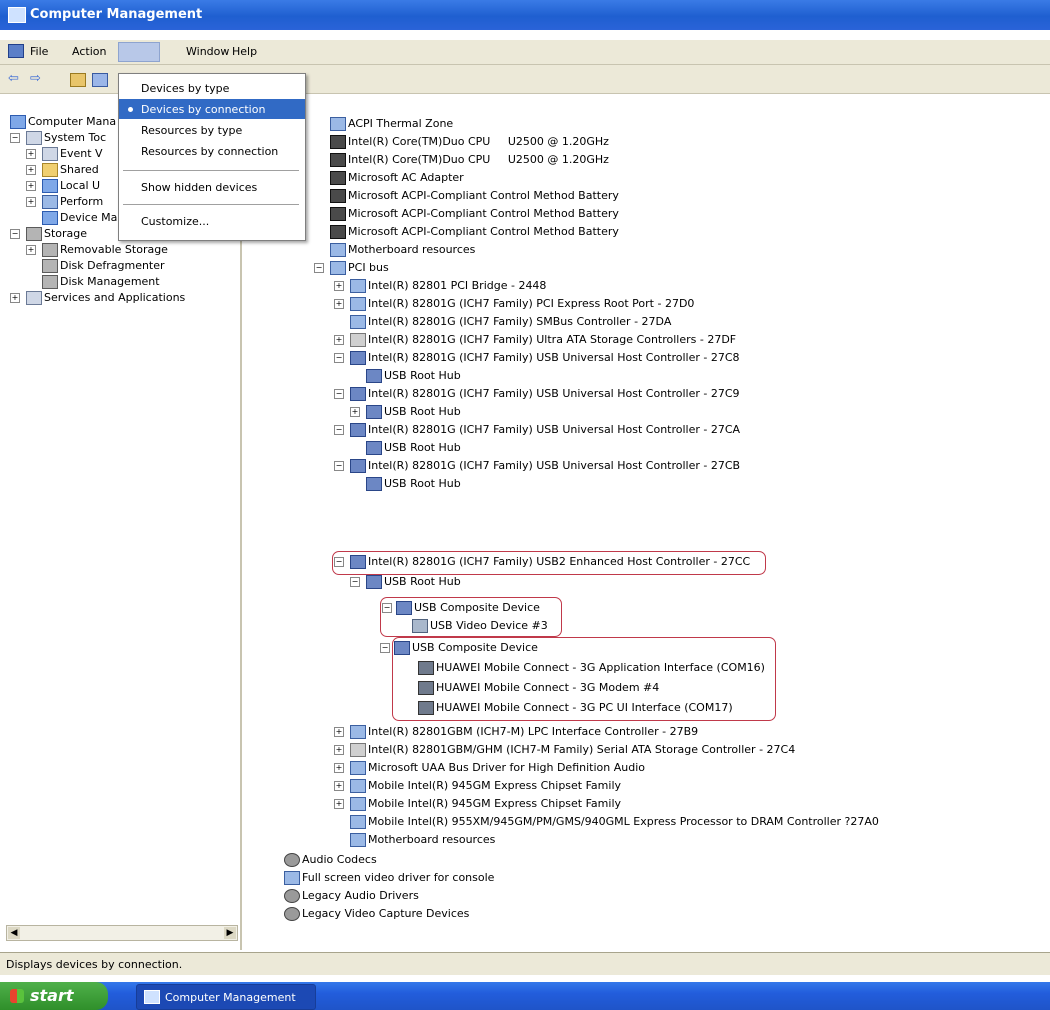 This screenshot has height=1010, width=1050. I want to click on modem-icon, so click(426, 688).